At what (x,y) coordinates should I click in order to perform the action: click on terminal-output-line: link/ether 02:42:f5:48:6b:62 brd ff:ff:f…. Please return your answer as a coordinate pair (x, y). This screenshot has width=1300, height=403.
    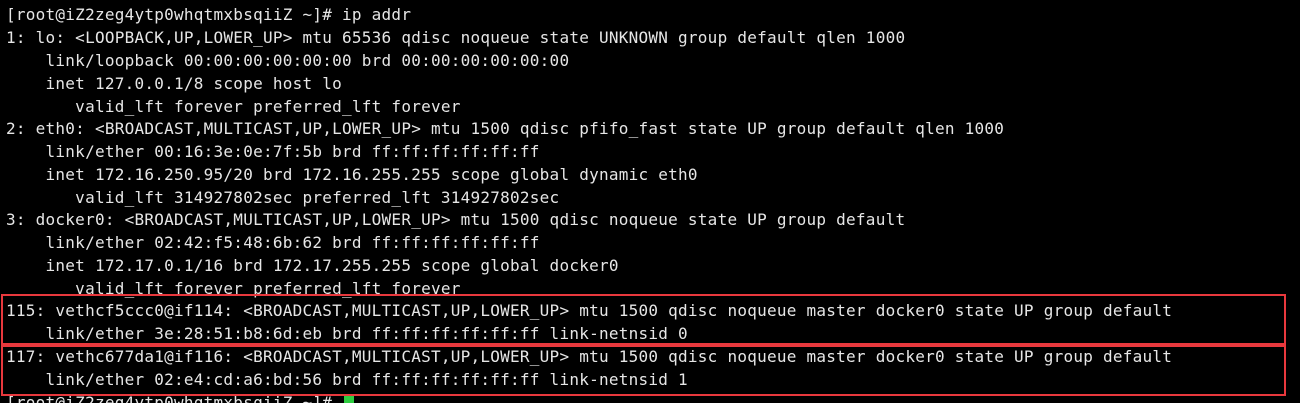
    Looking at the image, I should click on (273, 242).